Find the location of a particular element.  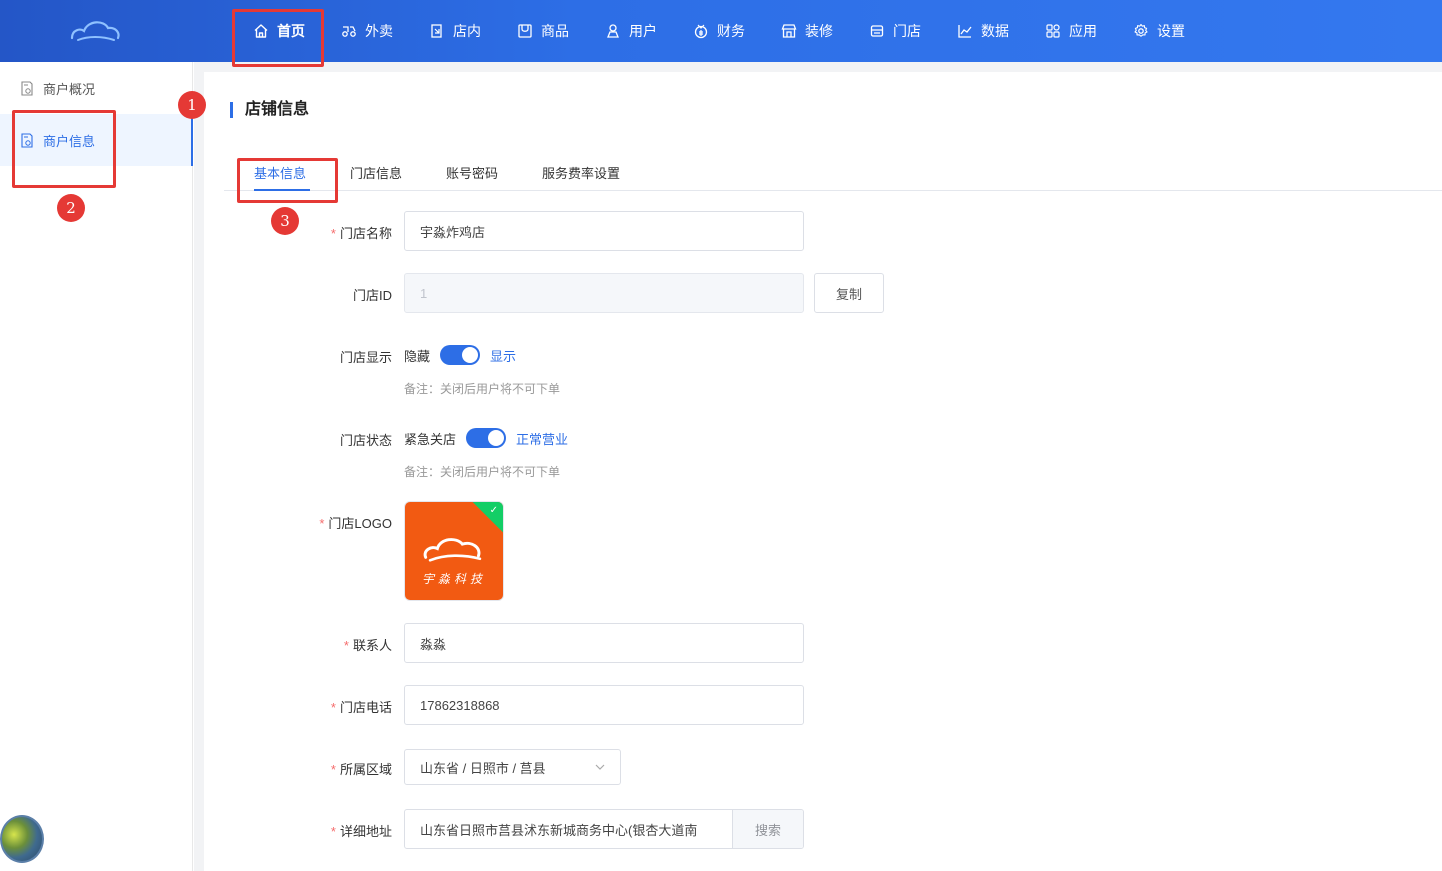

region-value: 山东省 / 日照市 / 莒县 is located at coordinates (483, 768).